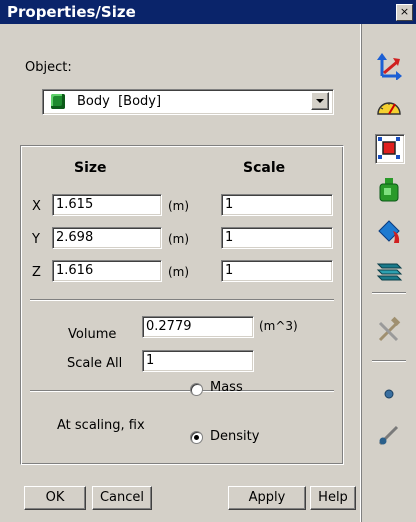  What do you see at coordinates (36, 239) in the screenshot?
I see `axis-y-label: Y` at bounding box center [36, 239].